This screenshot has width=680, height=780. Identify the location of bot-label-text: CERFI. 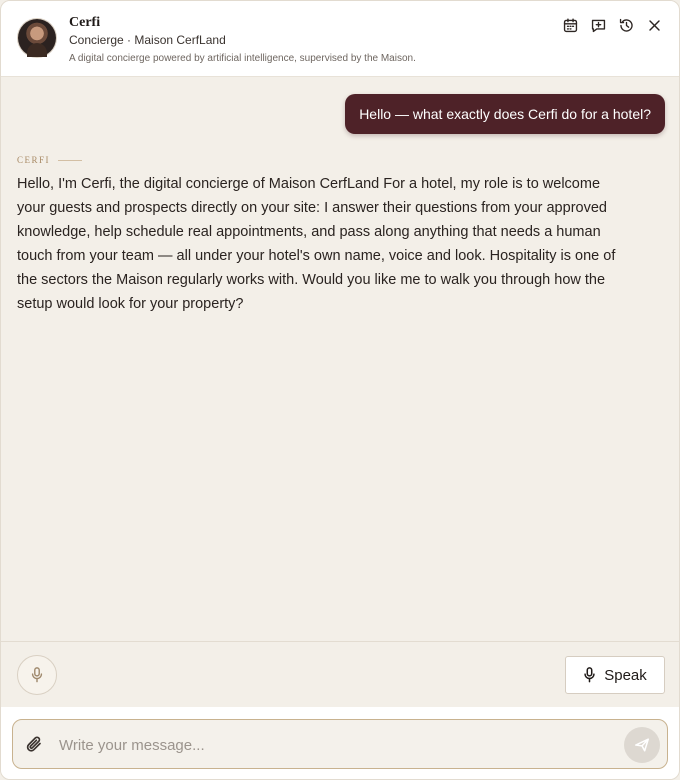
(34, 160).